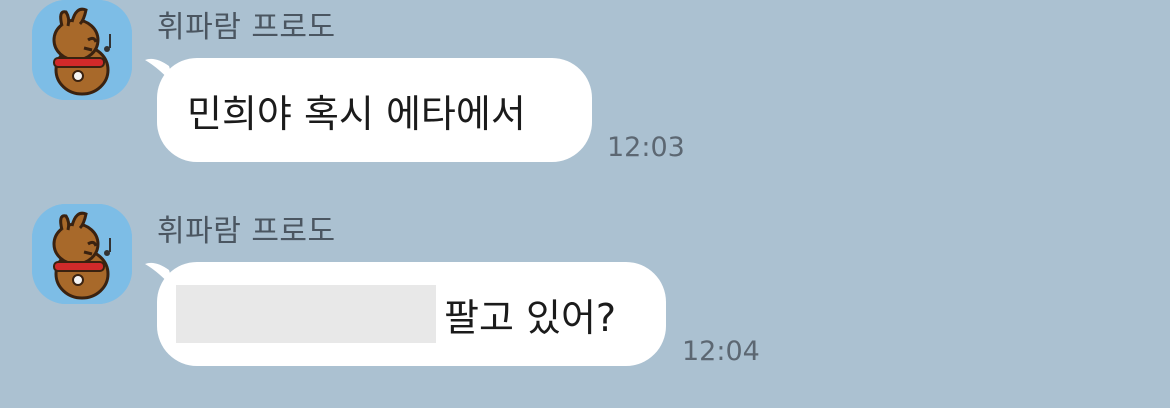  What do you see at coordinates (721, 351) in the screenshot?
I see `message-time: 12:04` at bounding box center [721, 351].